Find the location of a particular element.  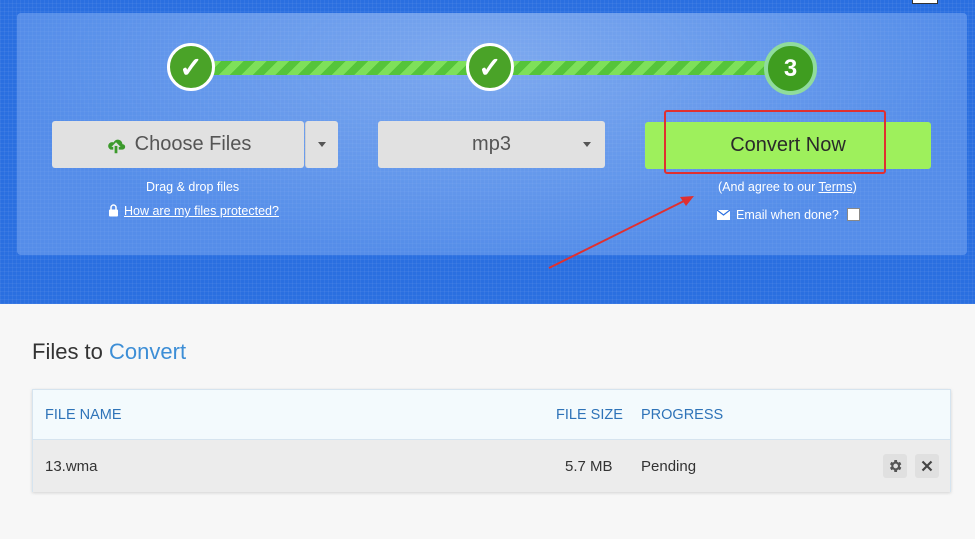

remove-file-button is located at coordinates (927, 466).